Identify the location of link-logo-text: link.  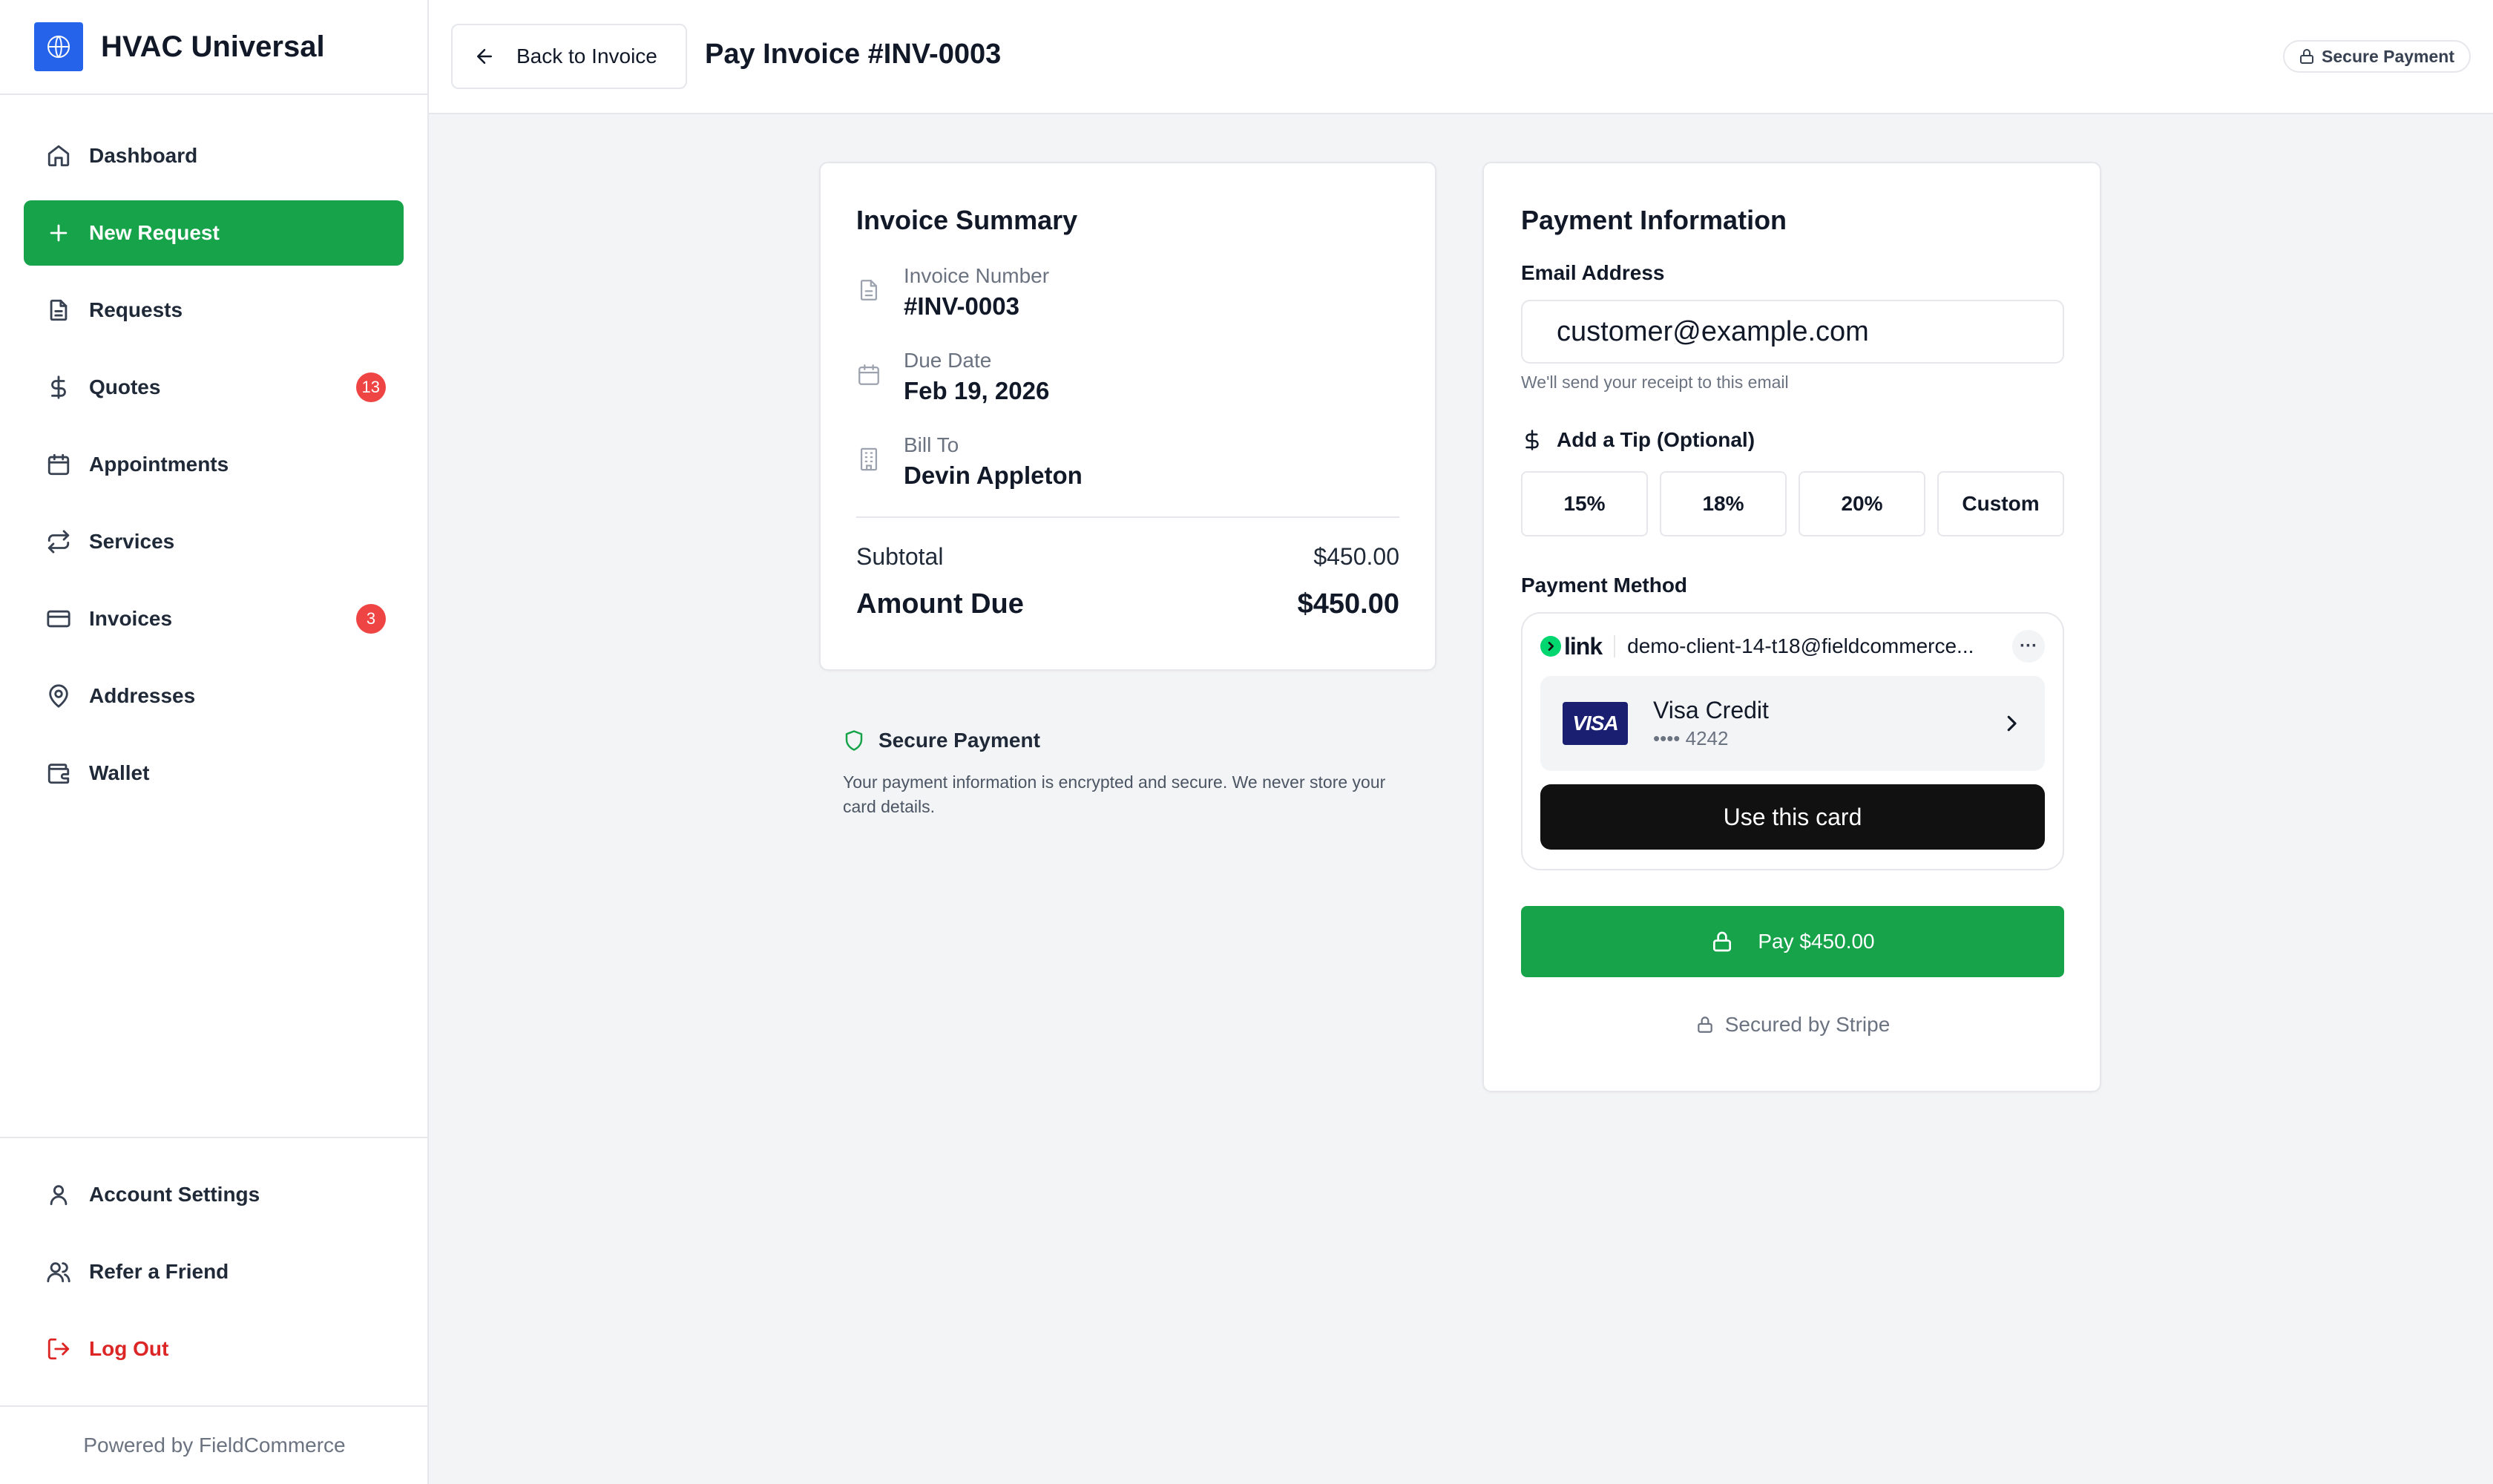
(1583, 646).